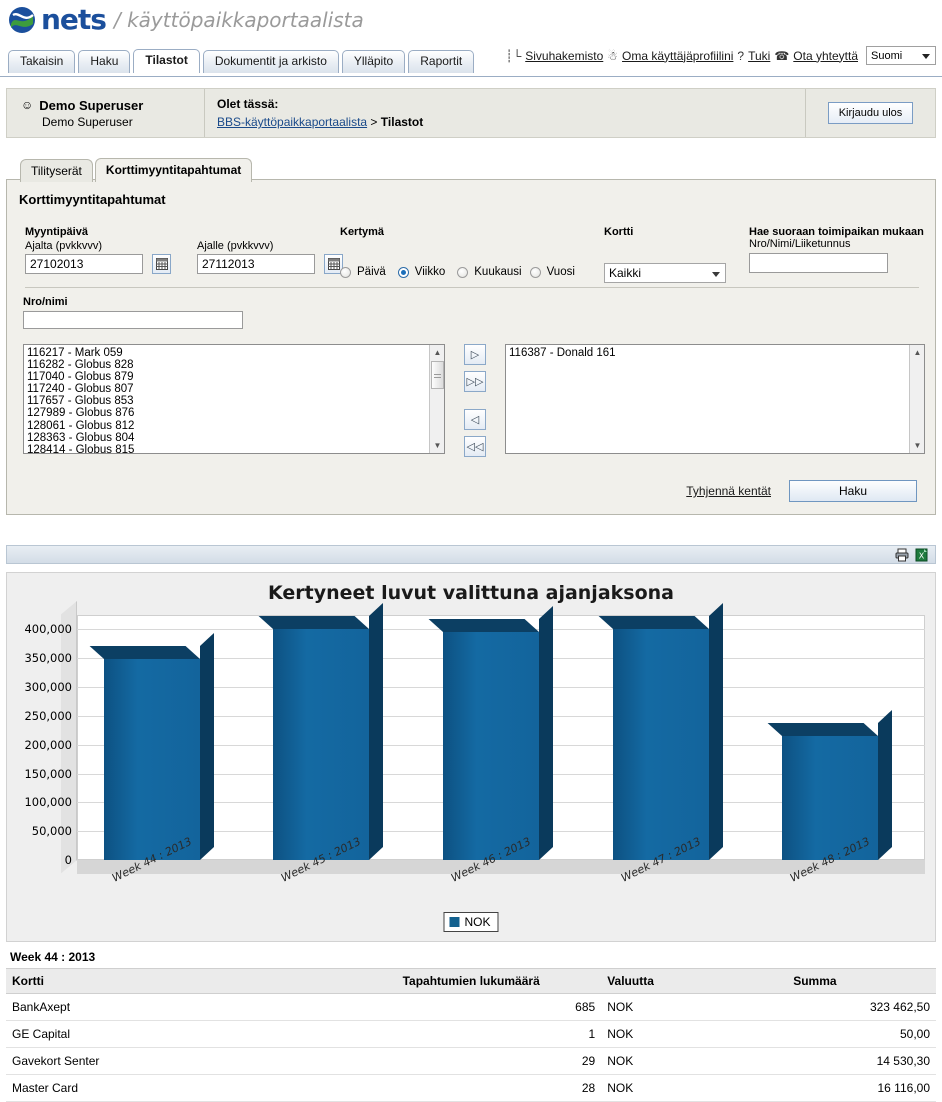 This screenshot has width=942, height=1102. What do you see at coordinates (471, 1007) in the screenshot?
I see `table-row: BankAxept 685 NOK 323 462,50` at bounding box center [471, 1007].